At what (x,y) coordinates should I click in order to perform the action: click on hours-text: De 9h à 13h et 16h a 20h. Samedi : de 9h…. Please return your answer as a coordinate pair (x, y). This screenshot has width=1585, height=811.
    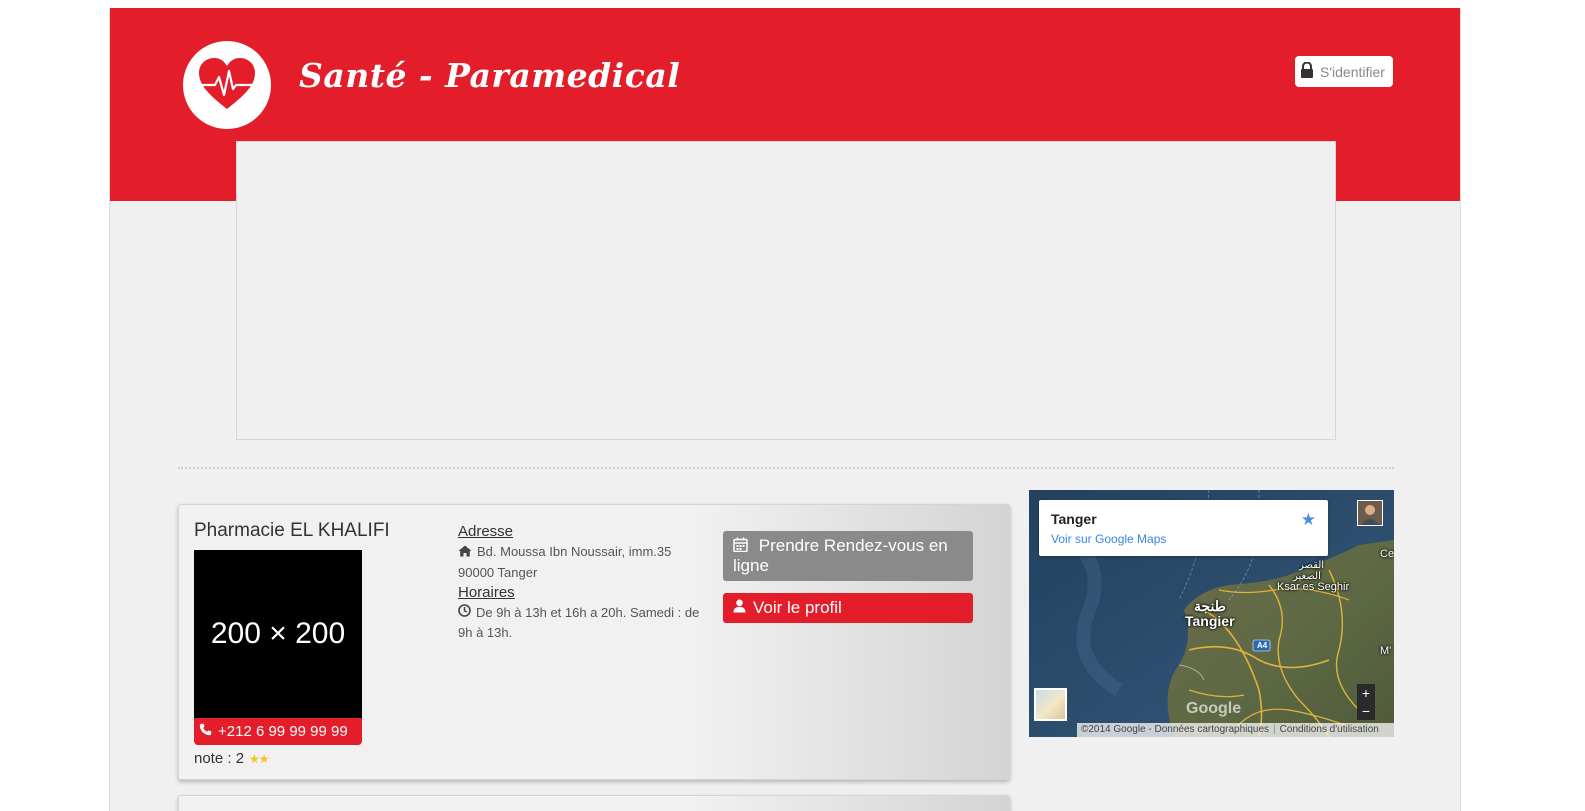
    Looking at the image, I should click on (579, 622).